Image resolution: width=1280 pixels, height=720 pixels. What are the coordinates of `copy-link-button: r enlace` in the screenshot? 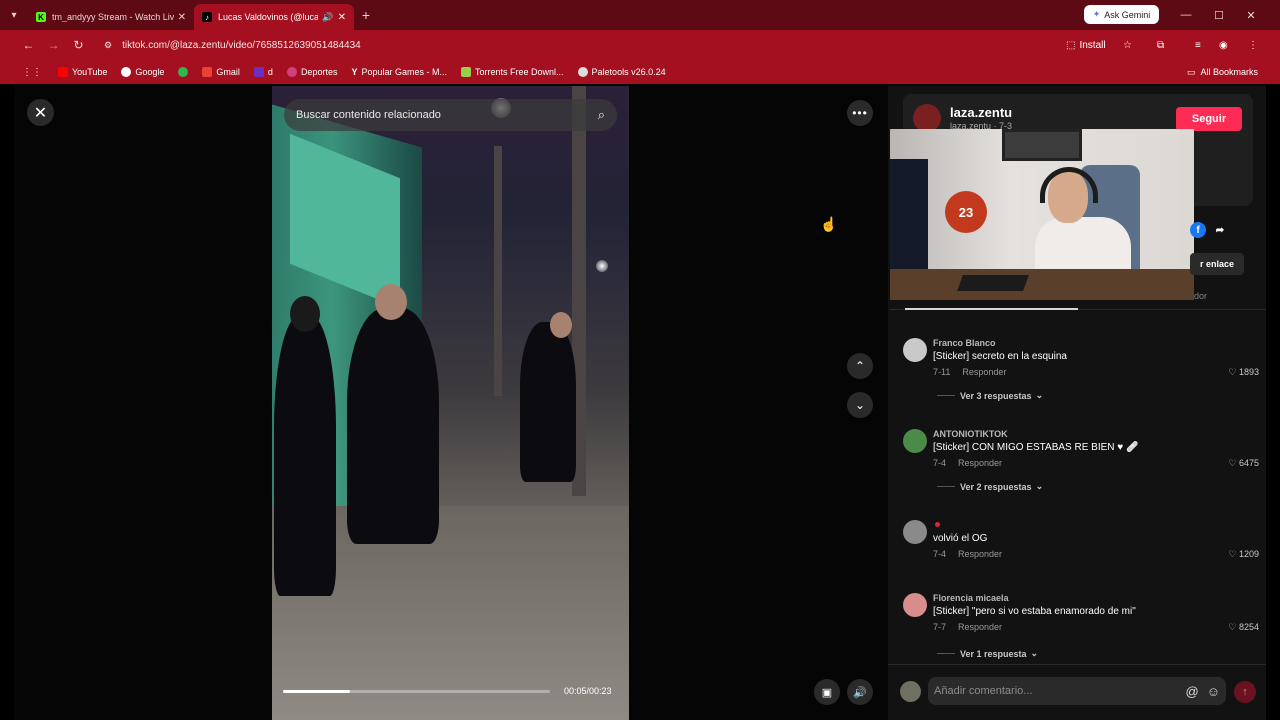 It's located at (1217, 264).